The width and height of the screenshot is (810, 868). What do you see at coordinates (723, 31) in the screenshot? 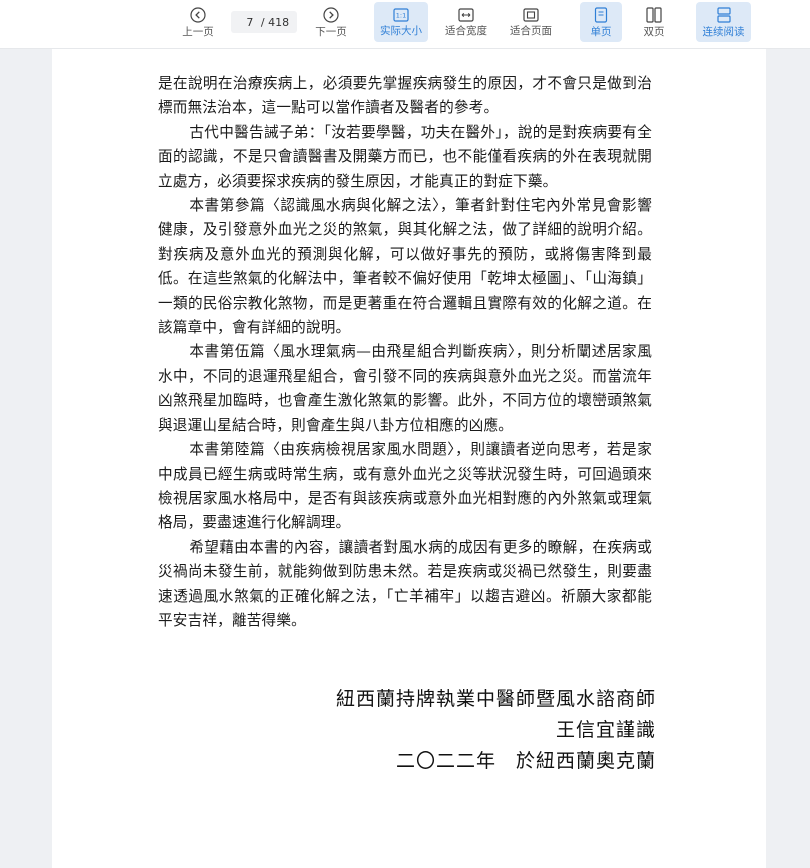
I see `continuous-reading-label: 连续阅读` at bounding box center [723, 31].